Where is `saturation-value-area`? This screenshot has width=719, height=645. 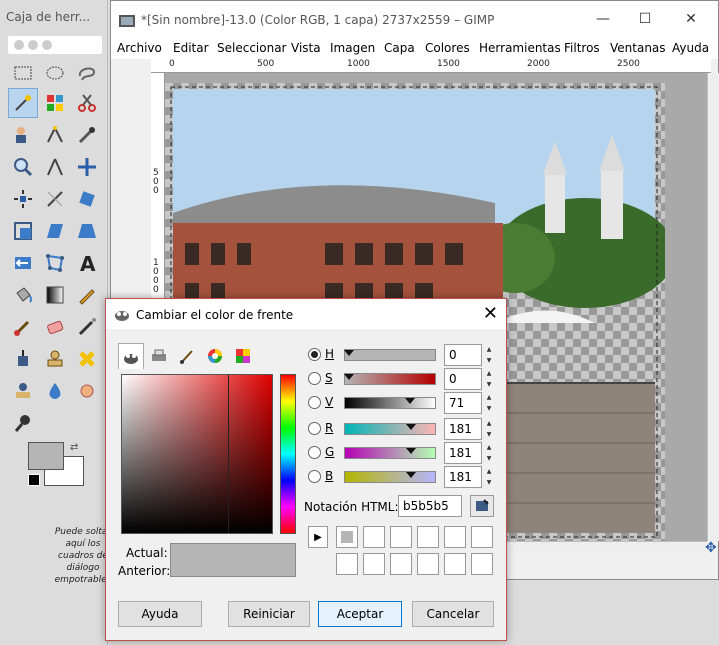
saturation-value-area is located at coordinates (197, 454).